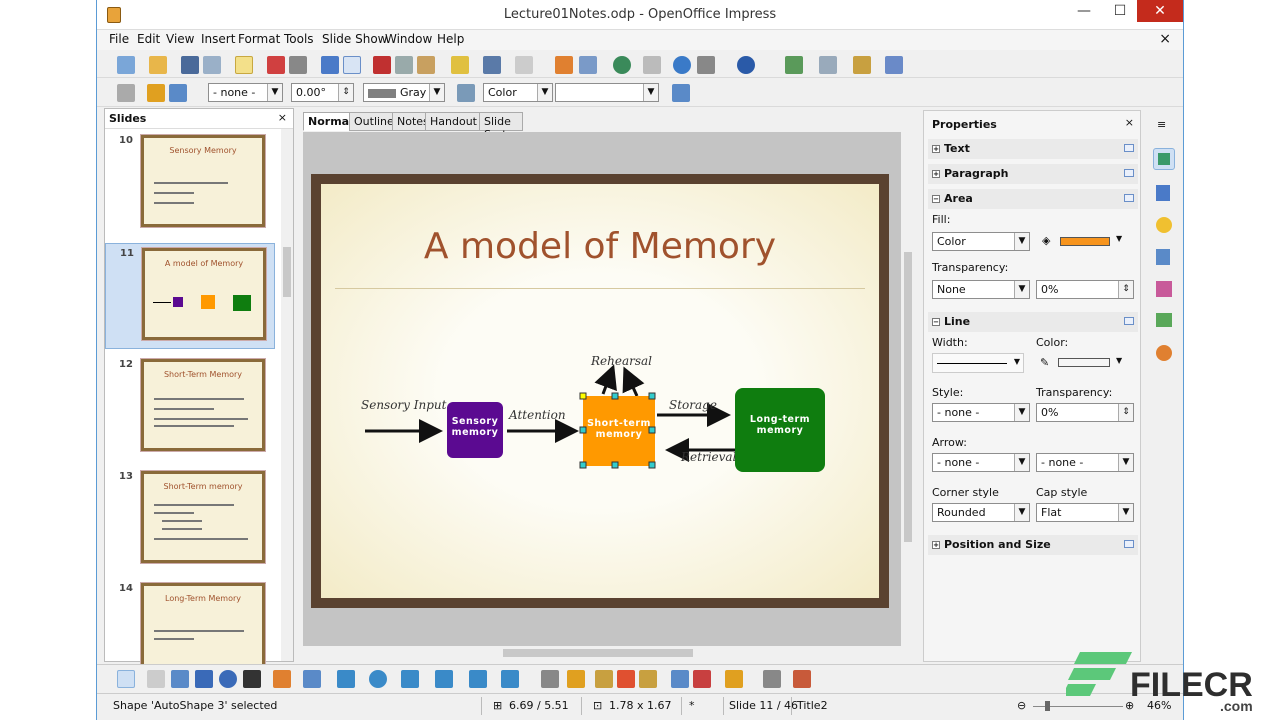  What do you see at coordinates (1033, 199) in the screenshot?
I see `section-area: − Area` at bounding box center [1033, 199].